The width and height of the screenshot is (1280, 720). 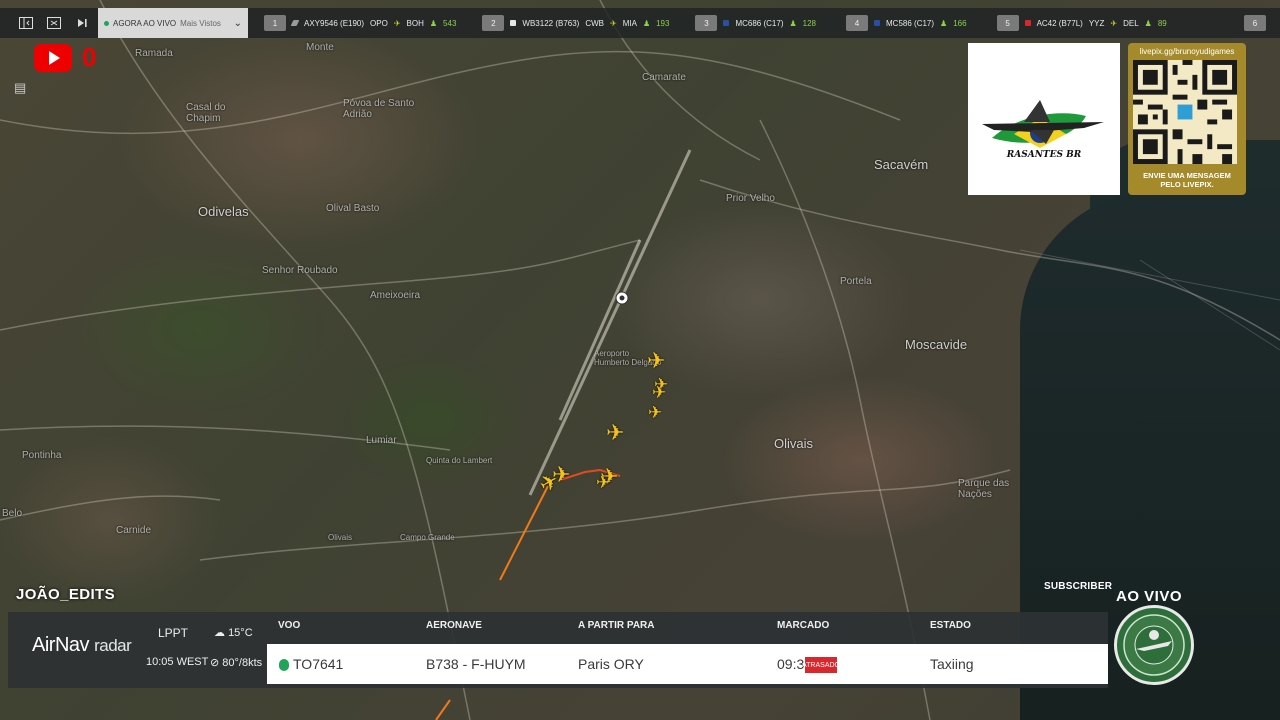 I want to click on channel-badge-icon, so click(x=1154, y=645).